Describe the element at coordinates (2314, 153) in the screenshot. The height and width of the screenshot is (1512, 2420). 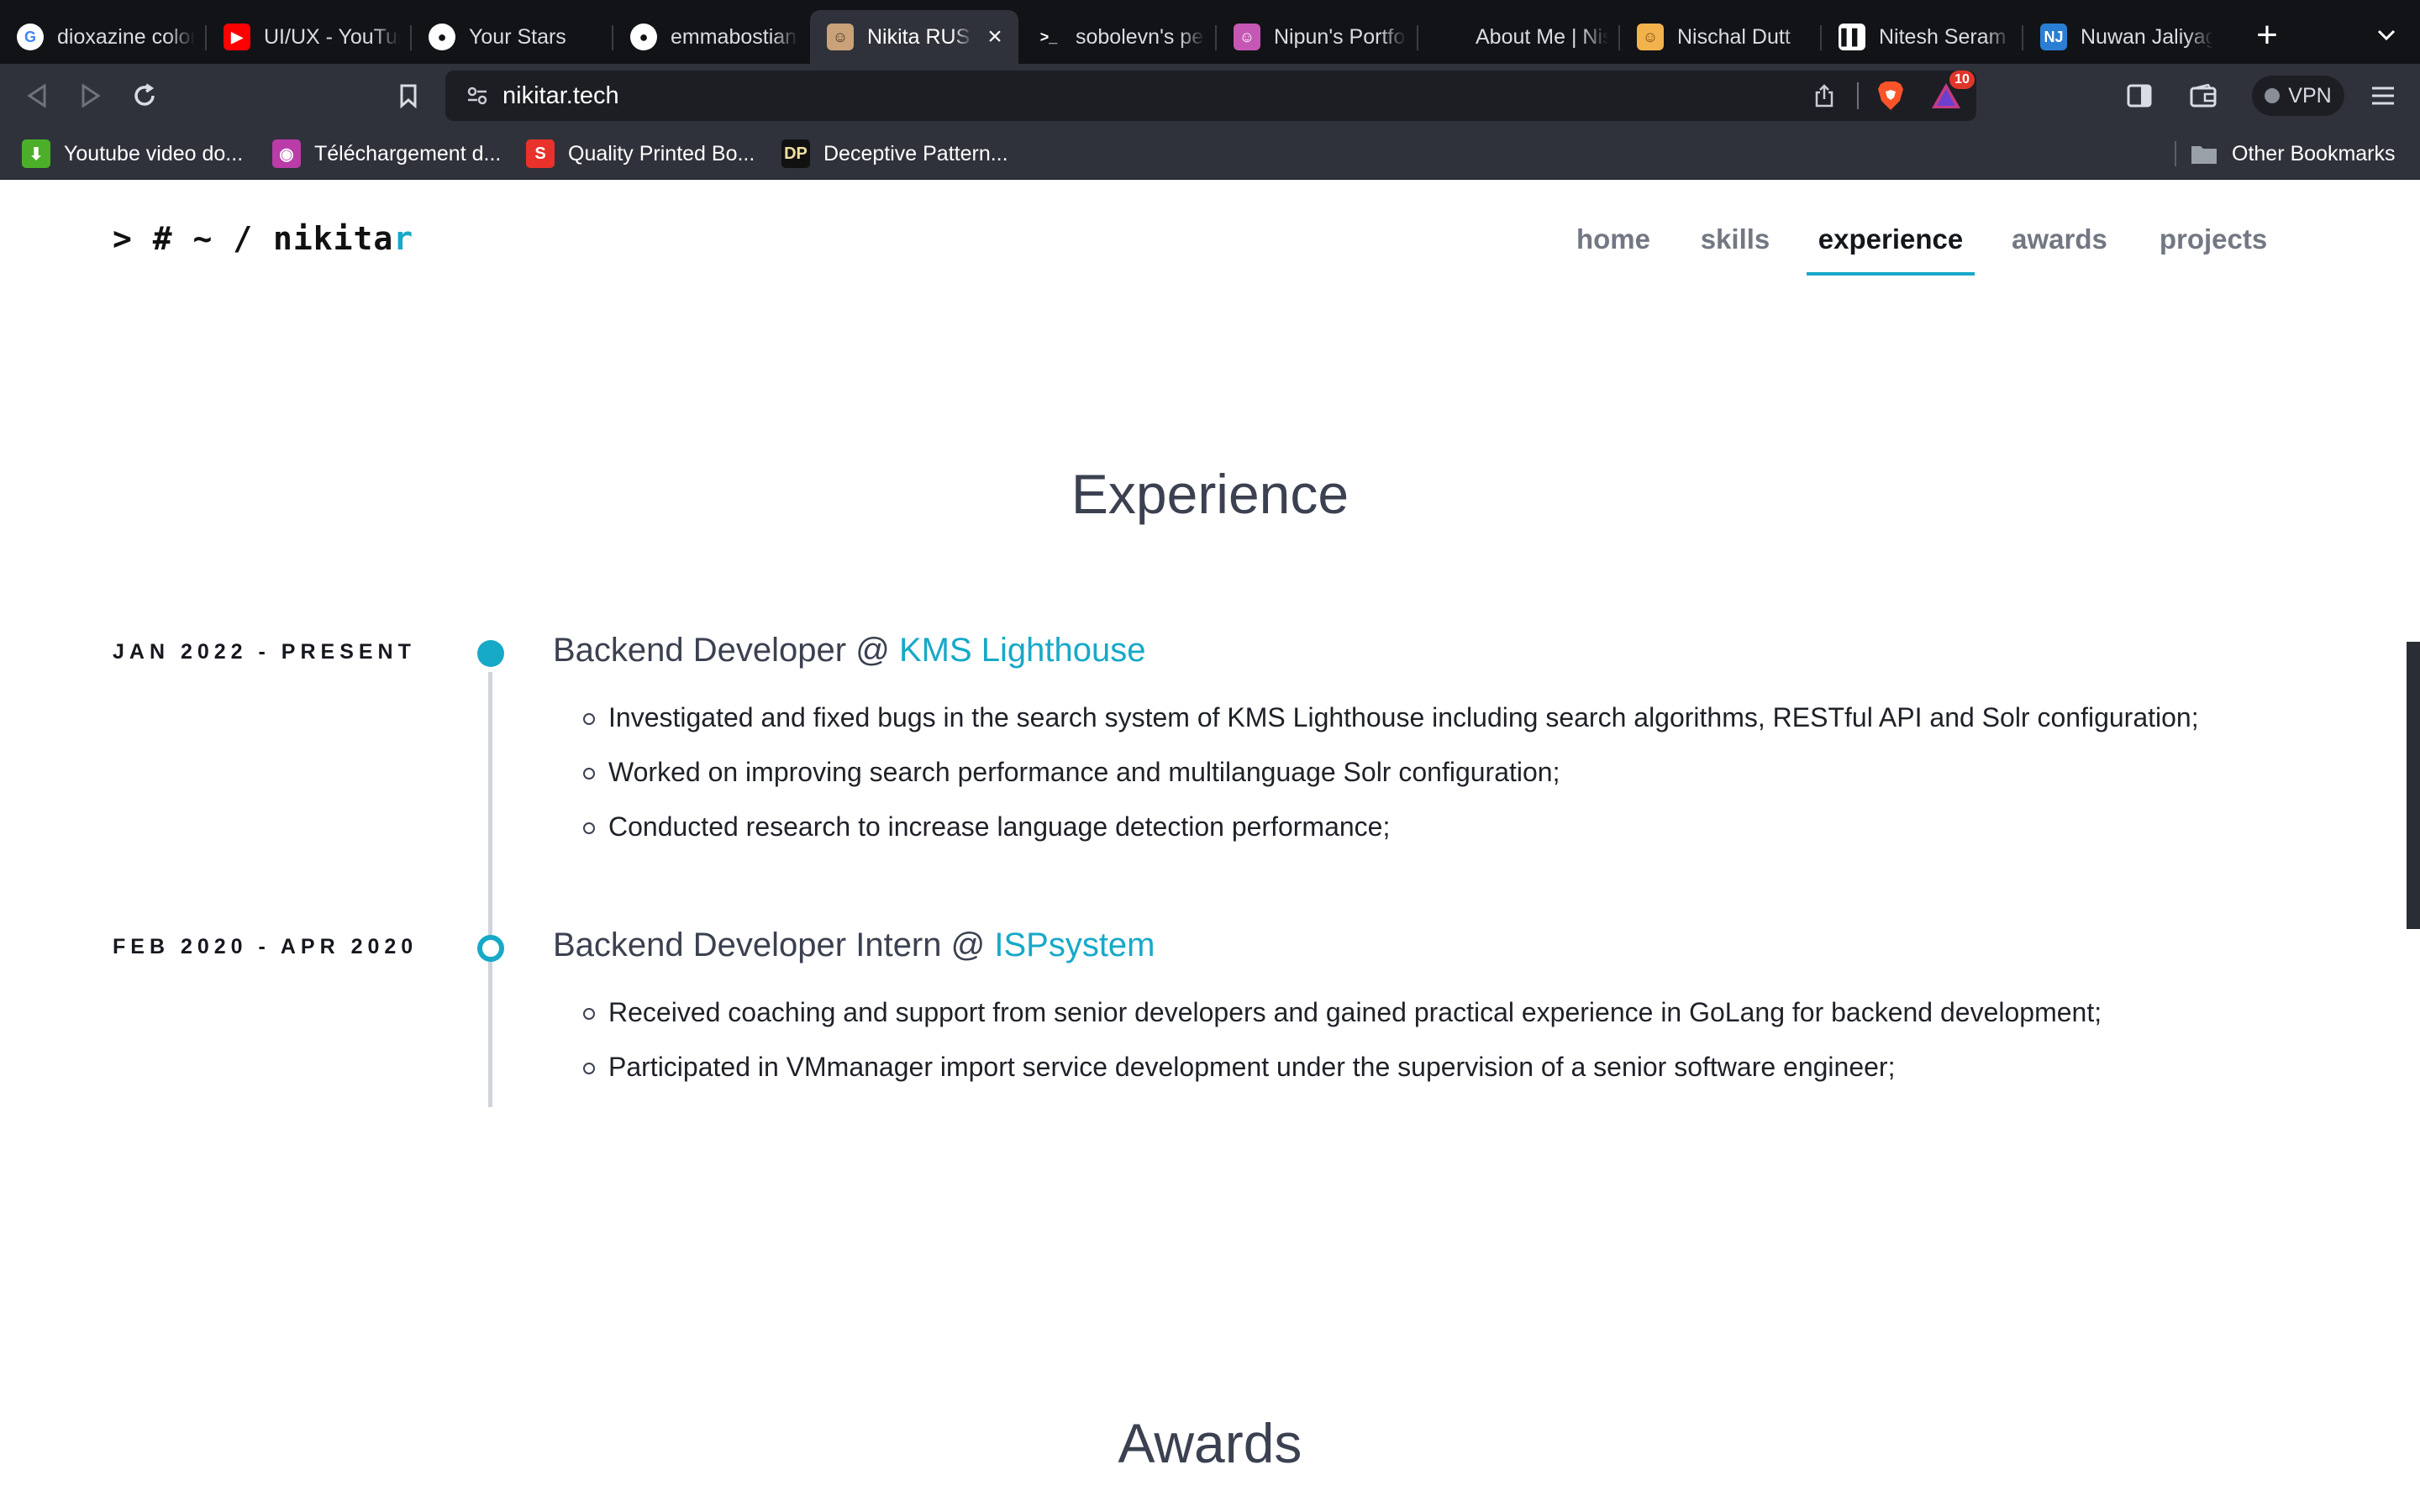
I see `other-bookmarks-label: Other Bookmarks` at that location.